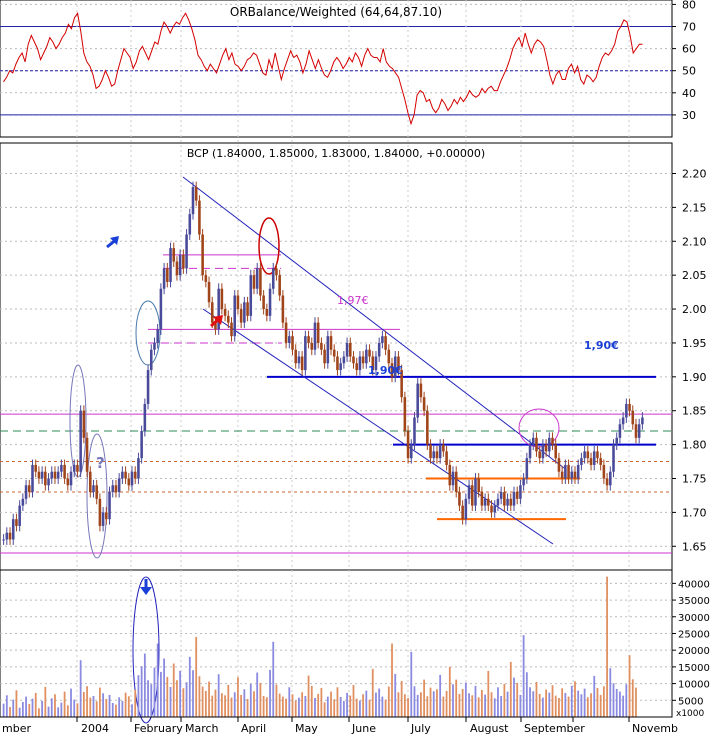  Describe the element at coordinates (694, 309) in the screenshot. I see `price-tick-label: 2.00` at that location.